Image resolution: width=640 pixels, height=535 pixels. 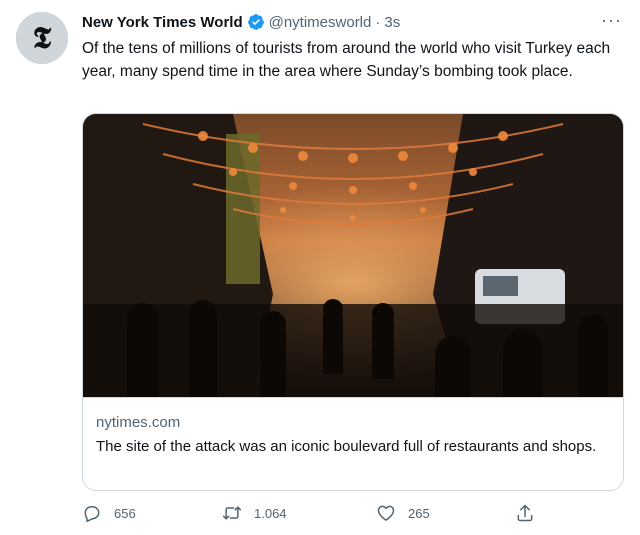 I want to click on share-button, so click(x=531, y=513).